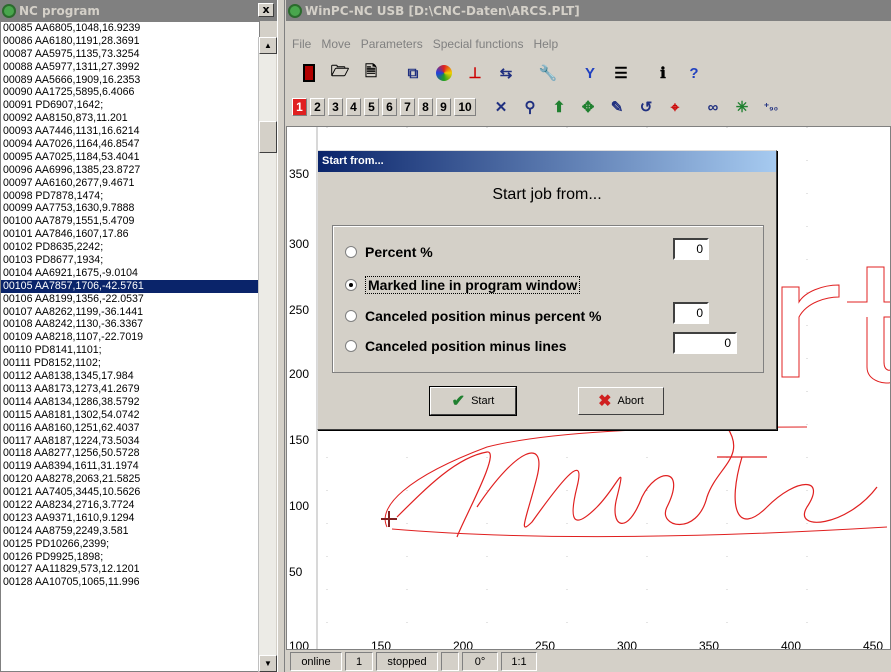  What do you see at coordinates (268, 137) in the screenshot?
I see `scroll-thumb` at bounding box center [268, 137].